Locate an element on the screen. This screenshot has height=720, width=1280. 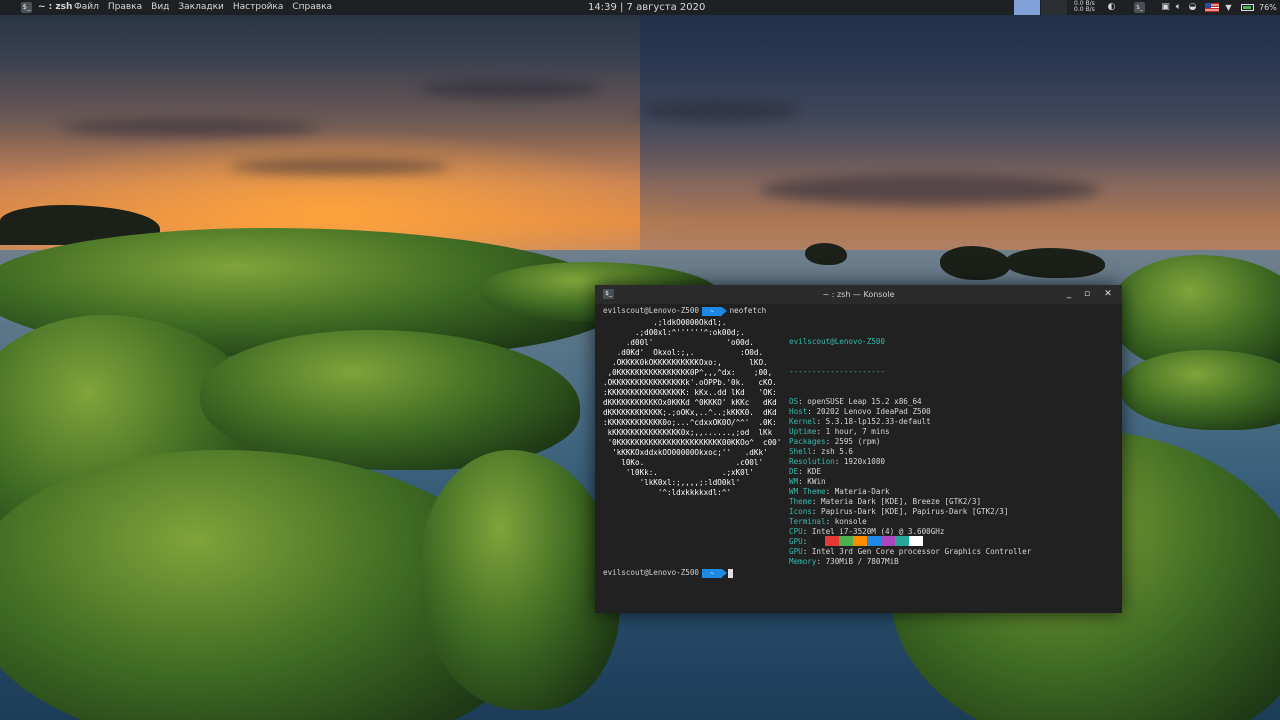
steam-icon: ◐ is located at coordinates (1111, 7).